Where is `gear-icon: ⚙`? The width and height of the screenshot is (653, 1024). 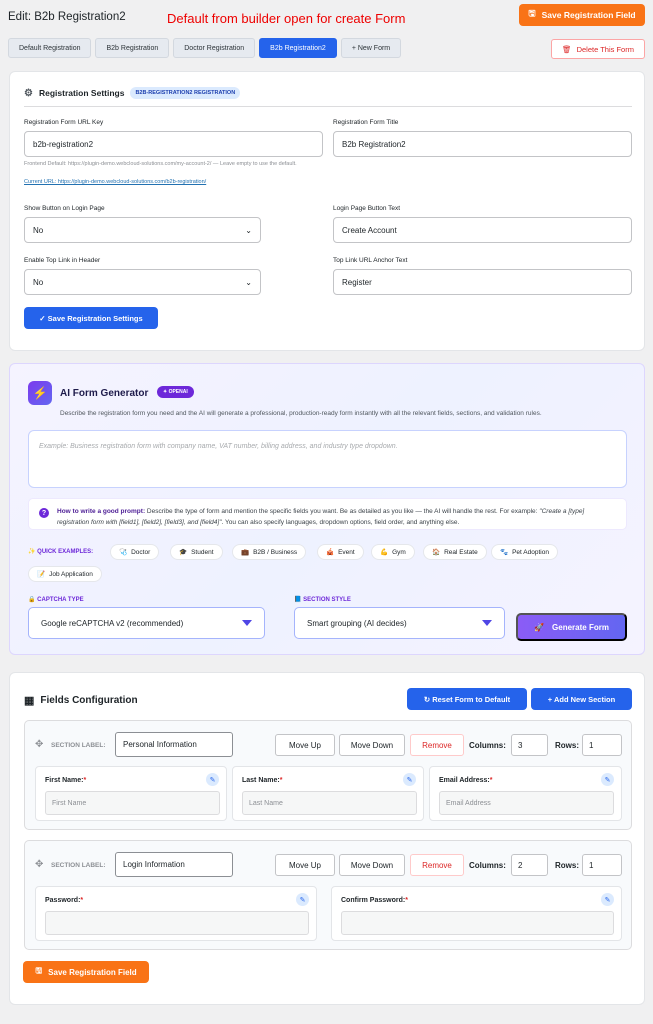 gear-icon: ⚙ is located at coordinates (28, 93).